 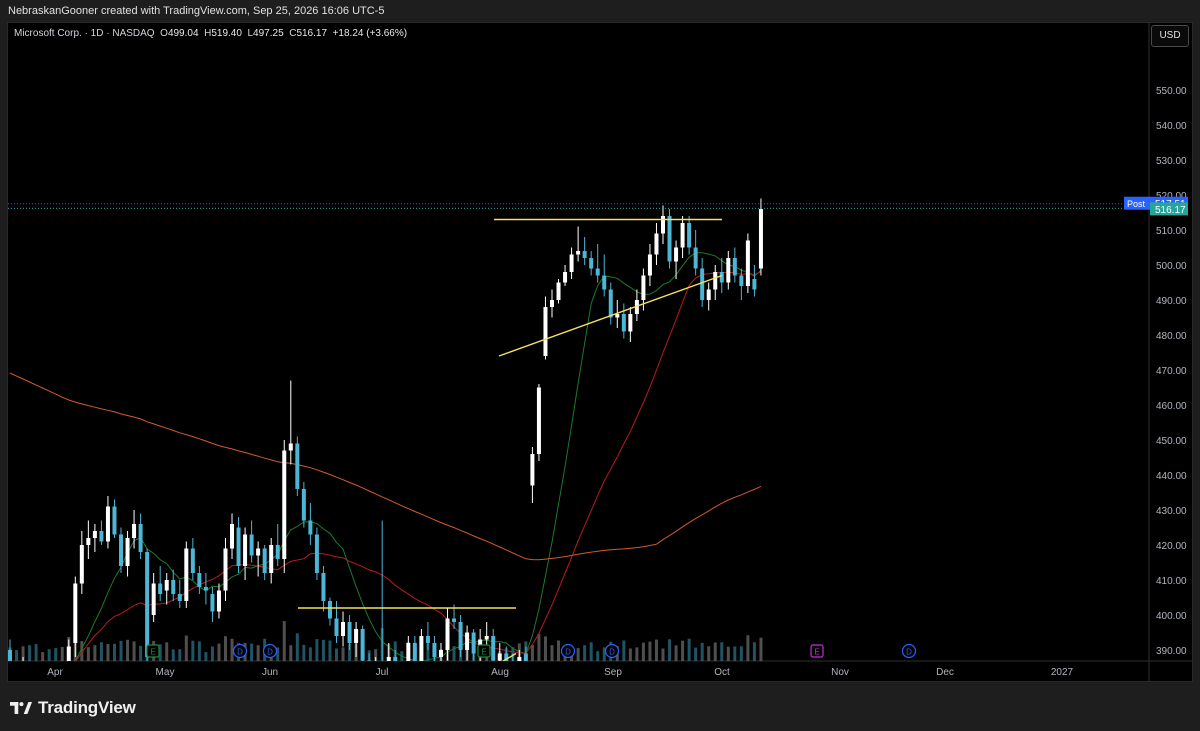 I want to click on price-tick-label: 480.00, so click(x=1171, y=336).